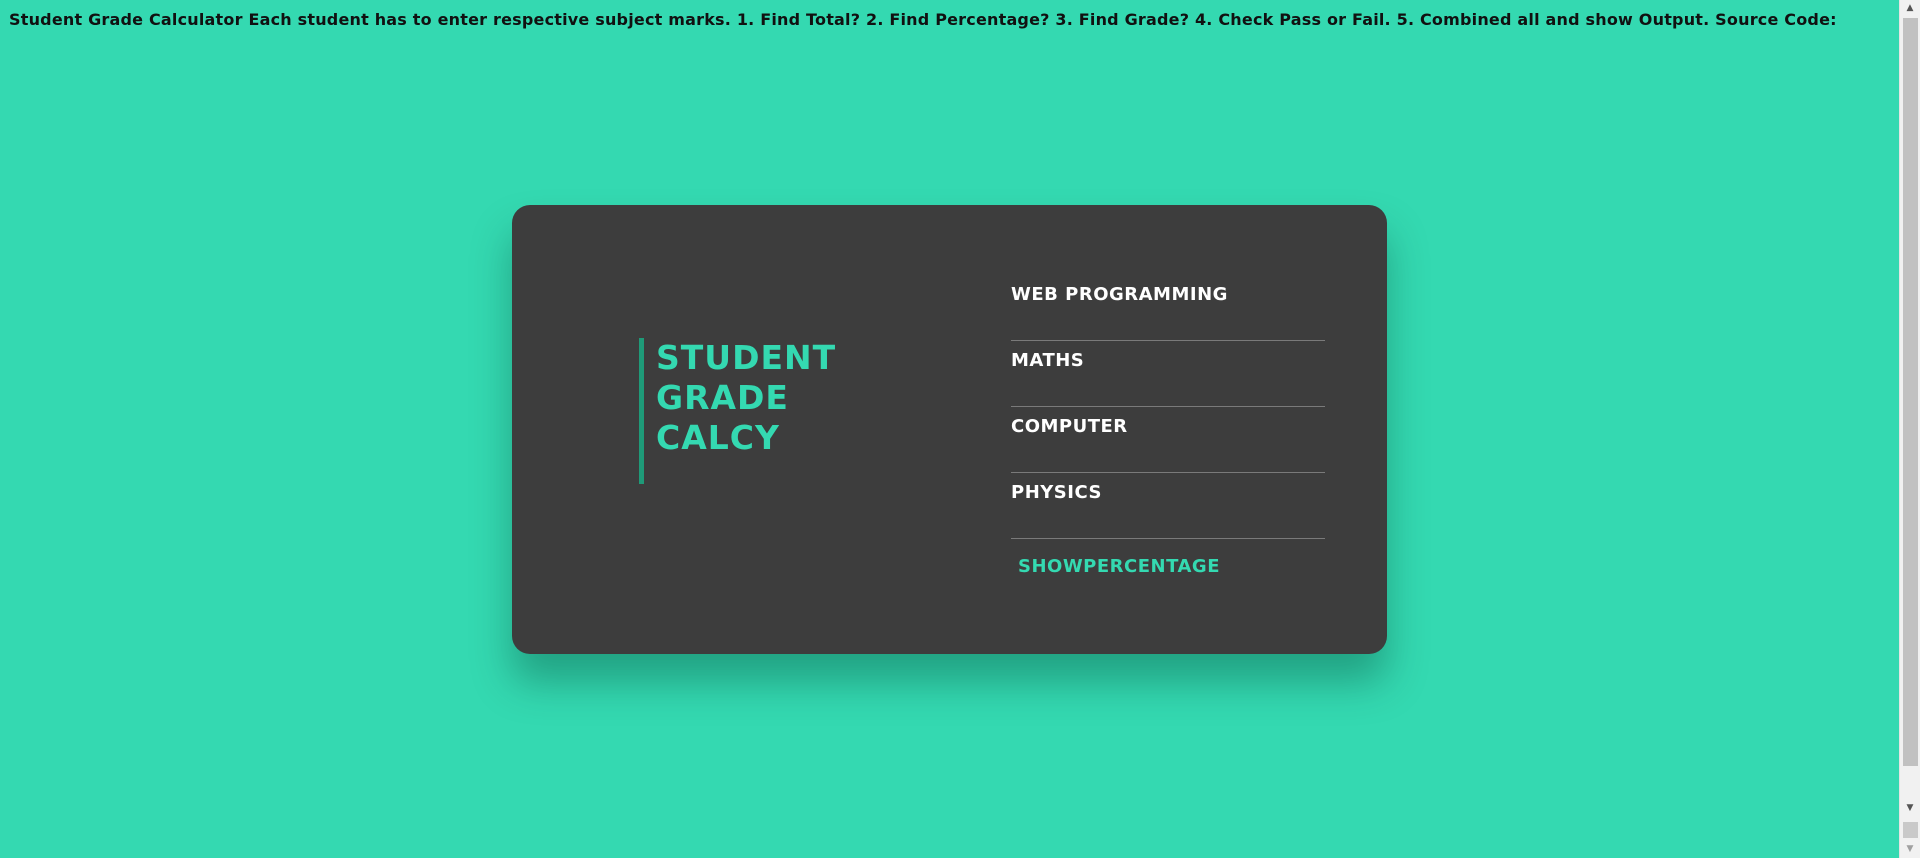  I want to click on maths-input, so click(1168, 385).